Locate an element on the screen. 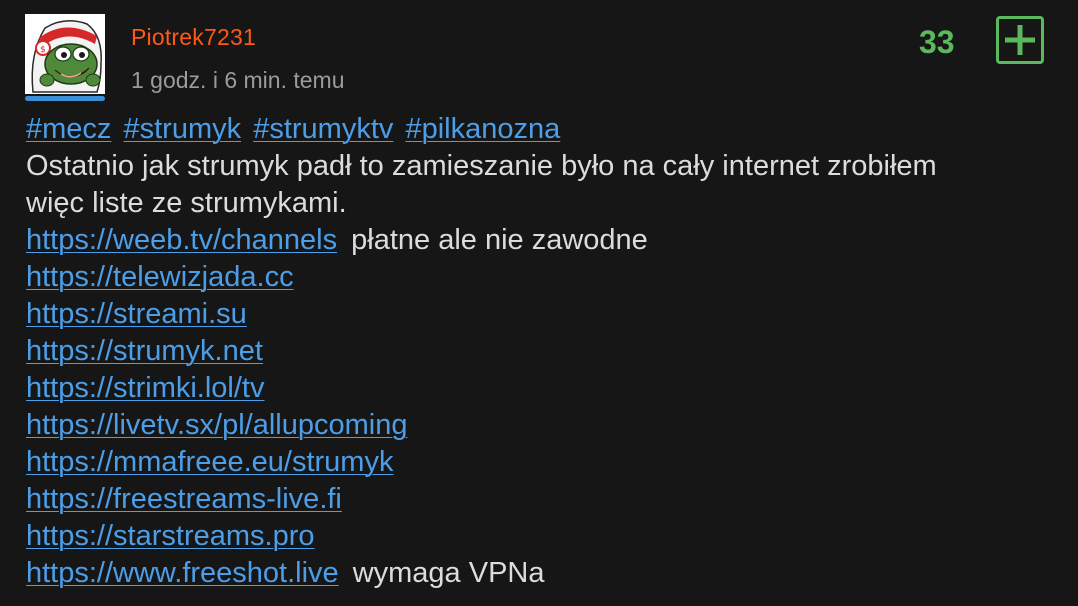  plus-icon is located at coordinates (1020, 40).